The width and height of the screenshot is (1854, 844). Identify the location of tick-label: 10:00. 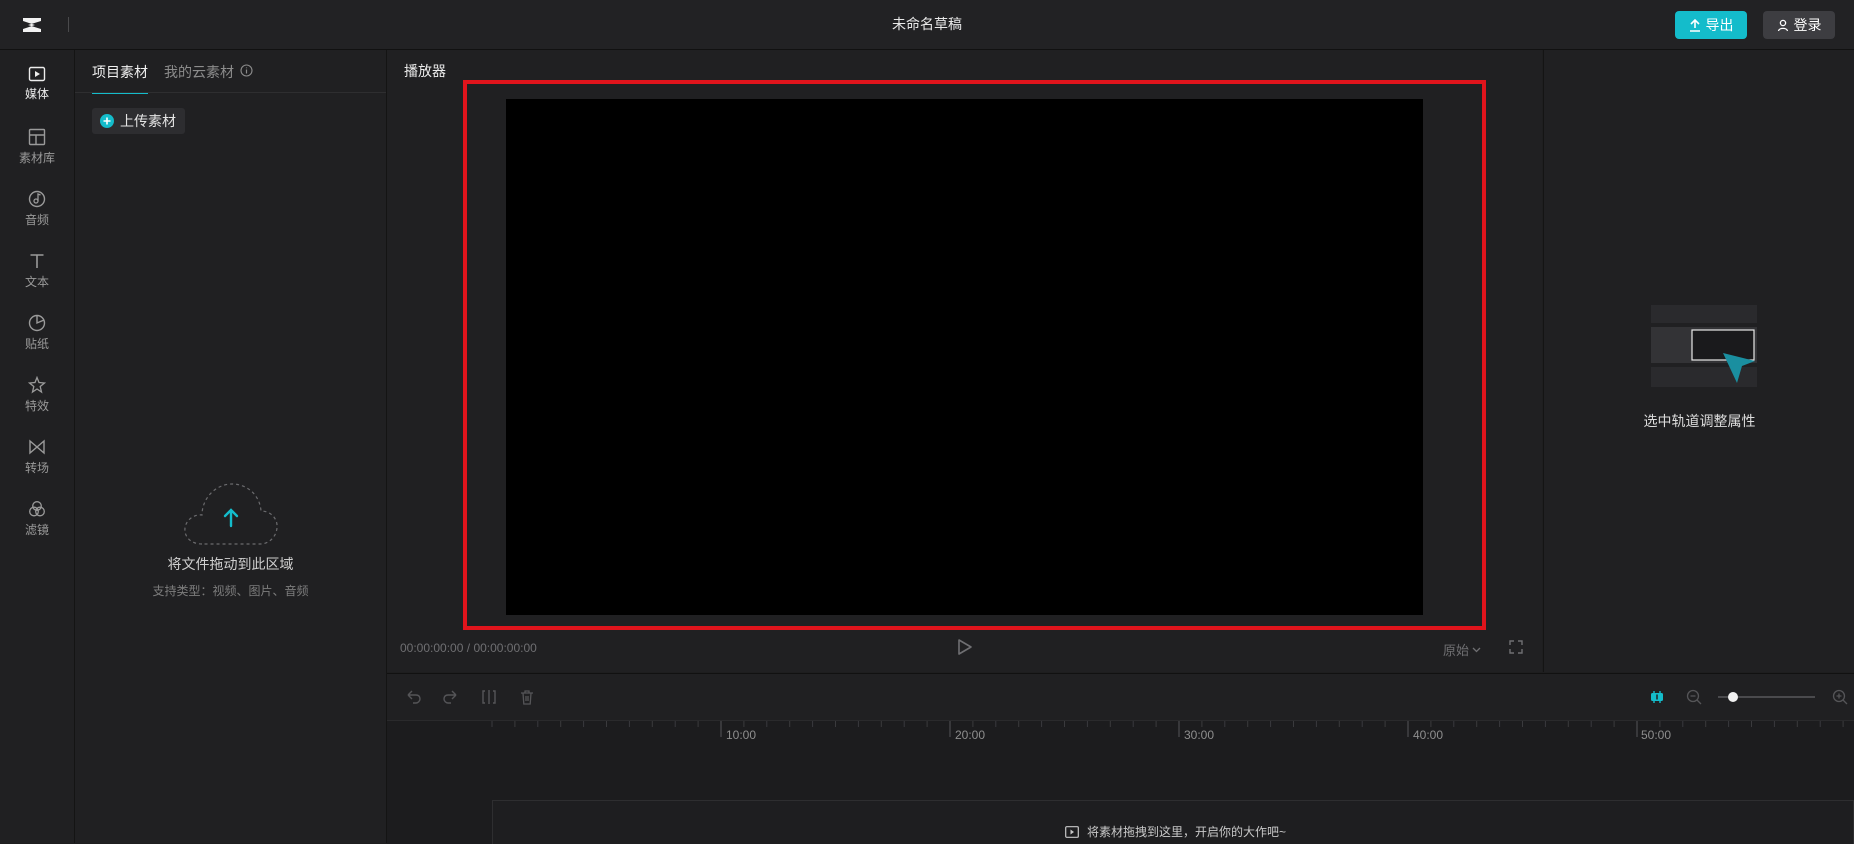
(741, 735).